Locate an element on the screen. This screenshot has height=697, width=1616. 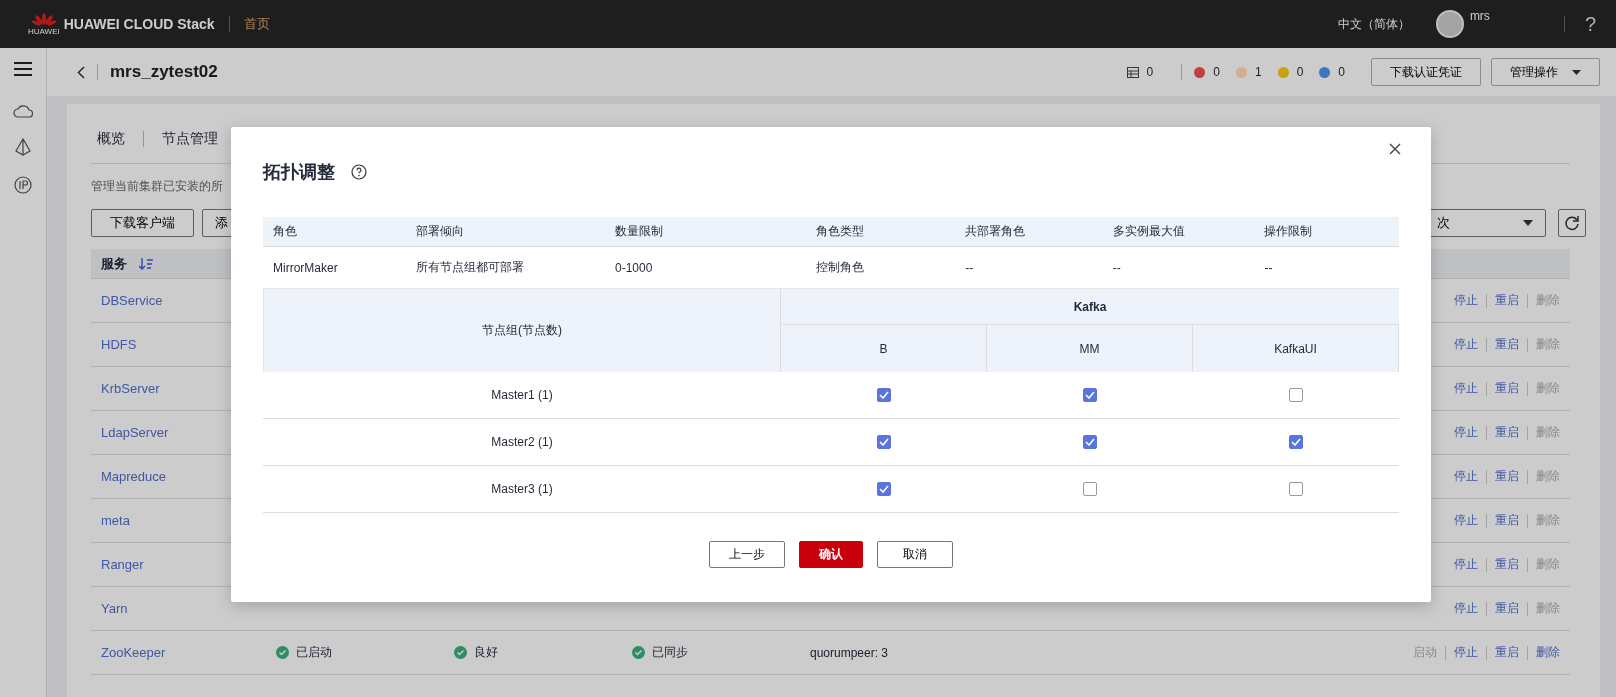
back-icon is located at coordinates (81, 72).